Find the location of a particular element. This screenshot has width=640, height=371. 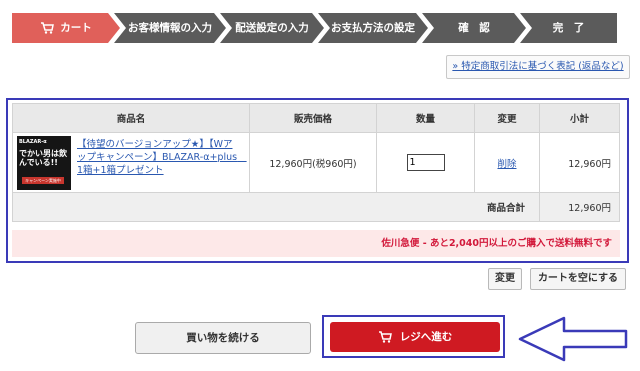

step-label: 完 了 is located at coordinates (568, 28).